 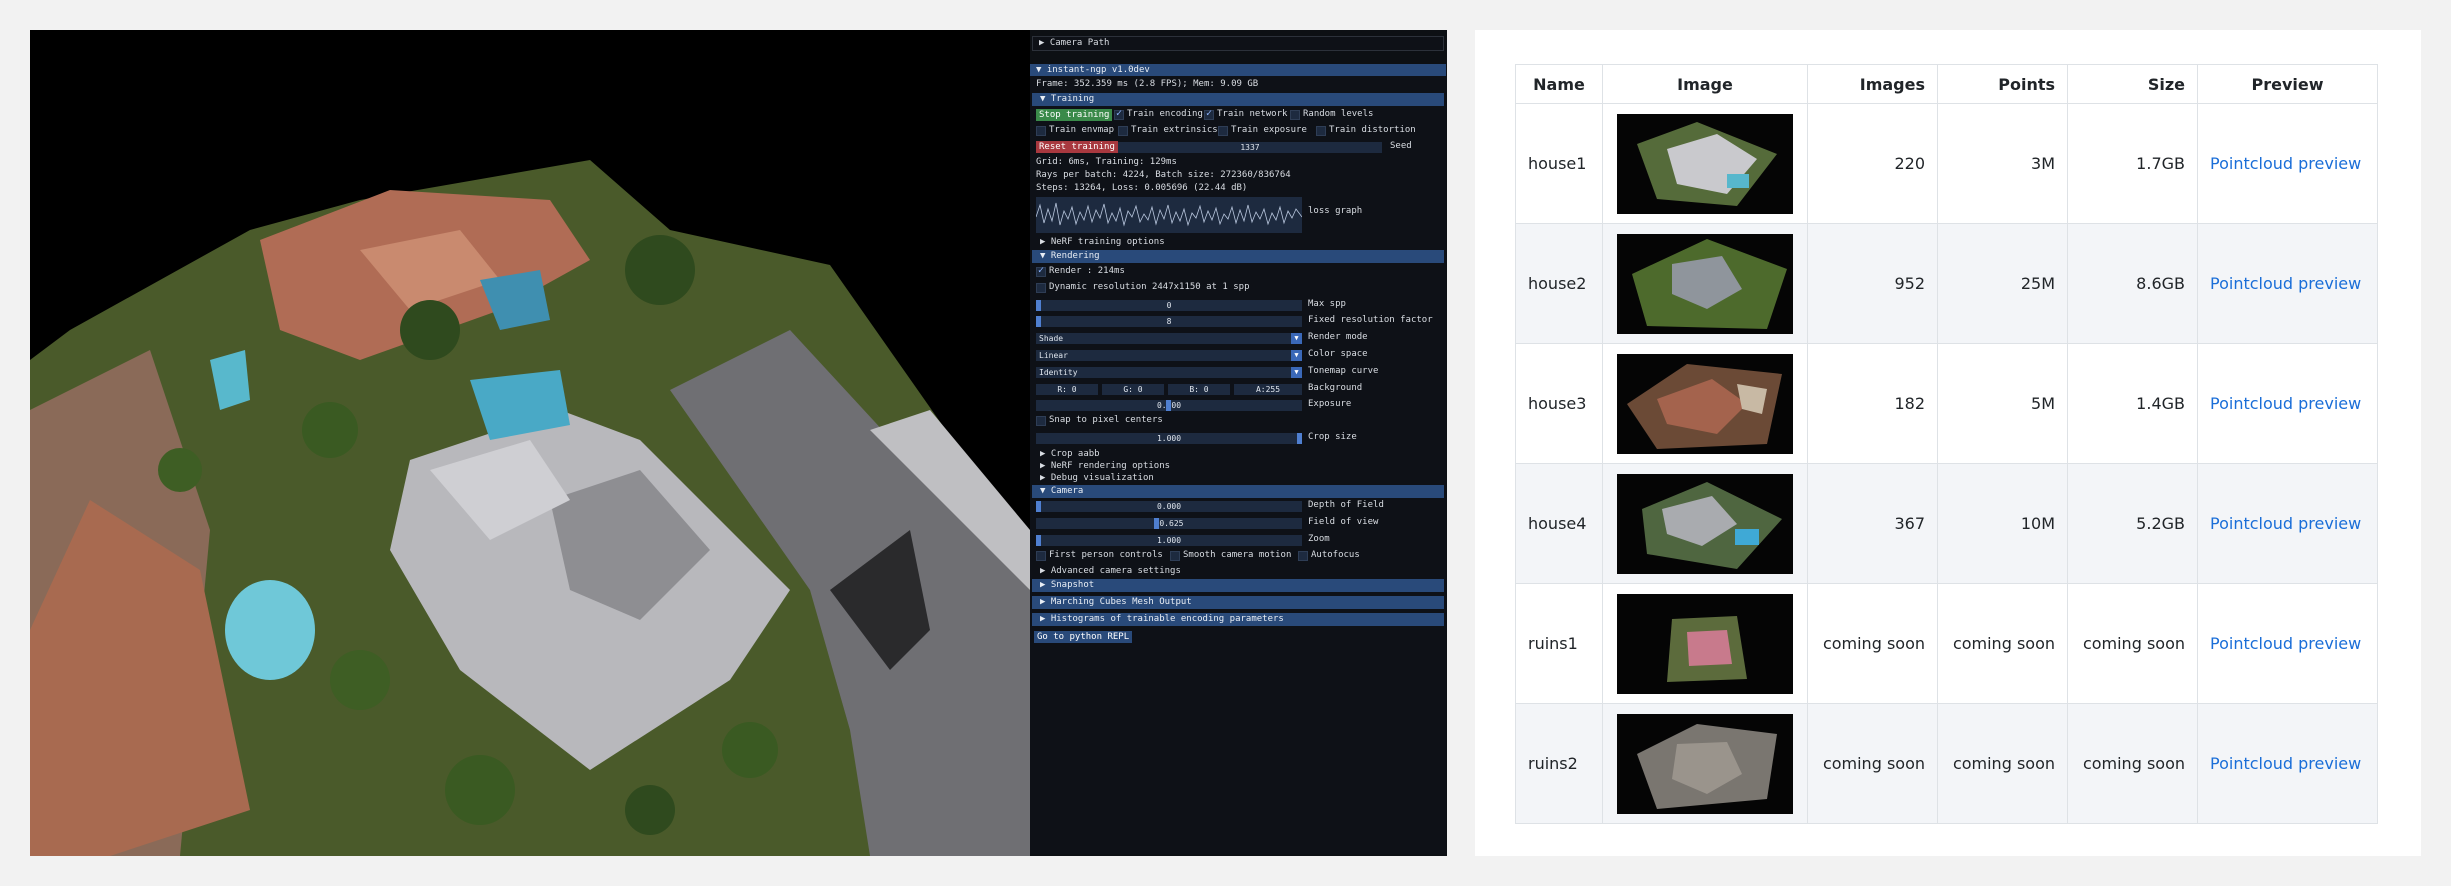 I want to click on train-distortion-checkbox, so click(x=1321, y=131).